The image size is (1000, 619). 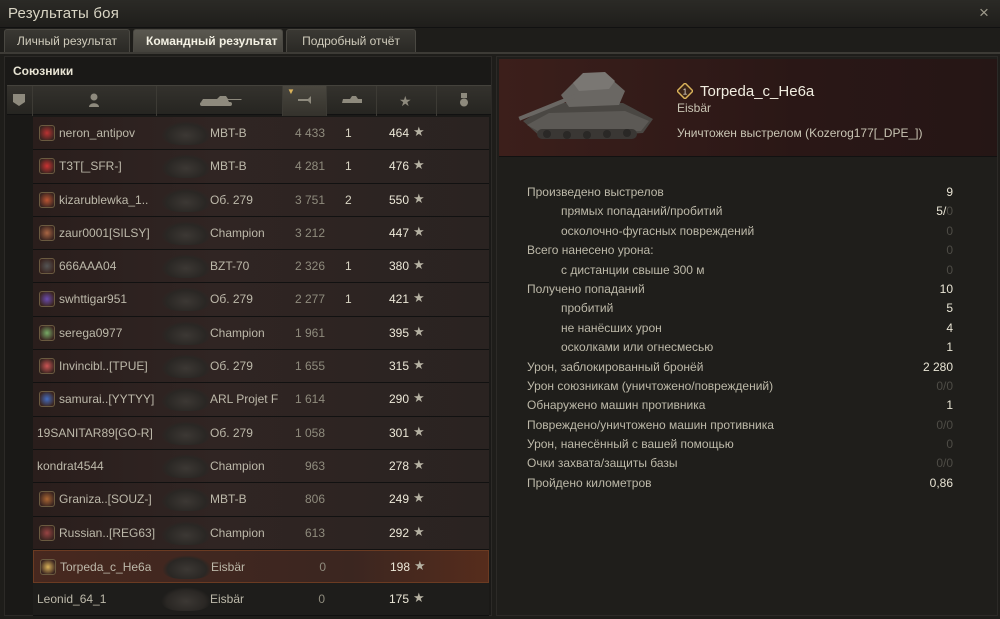 I want to click on ally-row: 19SANITAR89[GO-R] Об. 279 1 058 301 ★, so click(x=261, y=433).